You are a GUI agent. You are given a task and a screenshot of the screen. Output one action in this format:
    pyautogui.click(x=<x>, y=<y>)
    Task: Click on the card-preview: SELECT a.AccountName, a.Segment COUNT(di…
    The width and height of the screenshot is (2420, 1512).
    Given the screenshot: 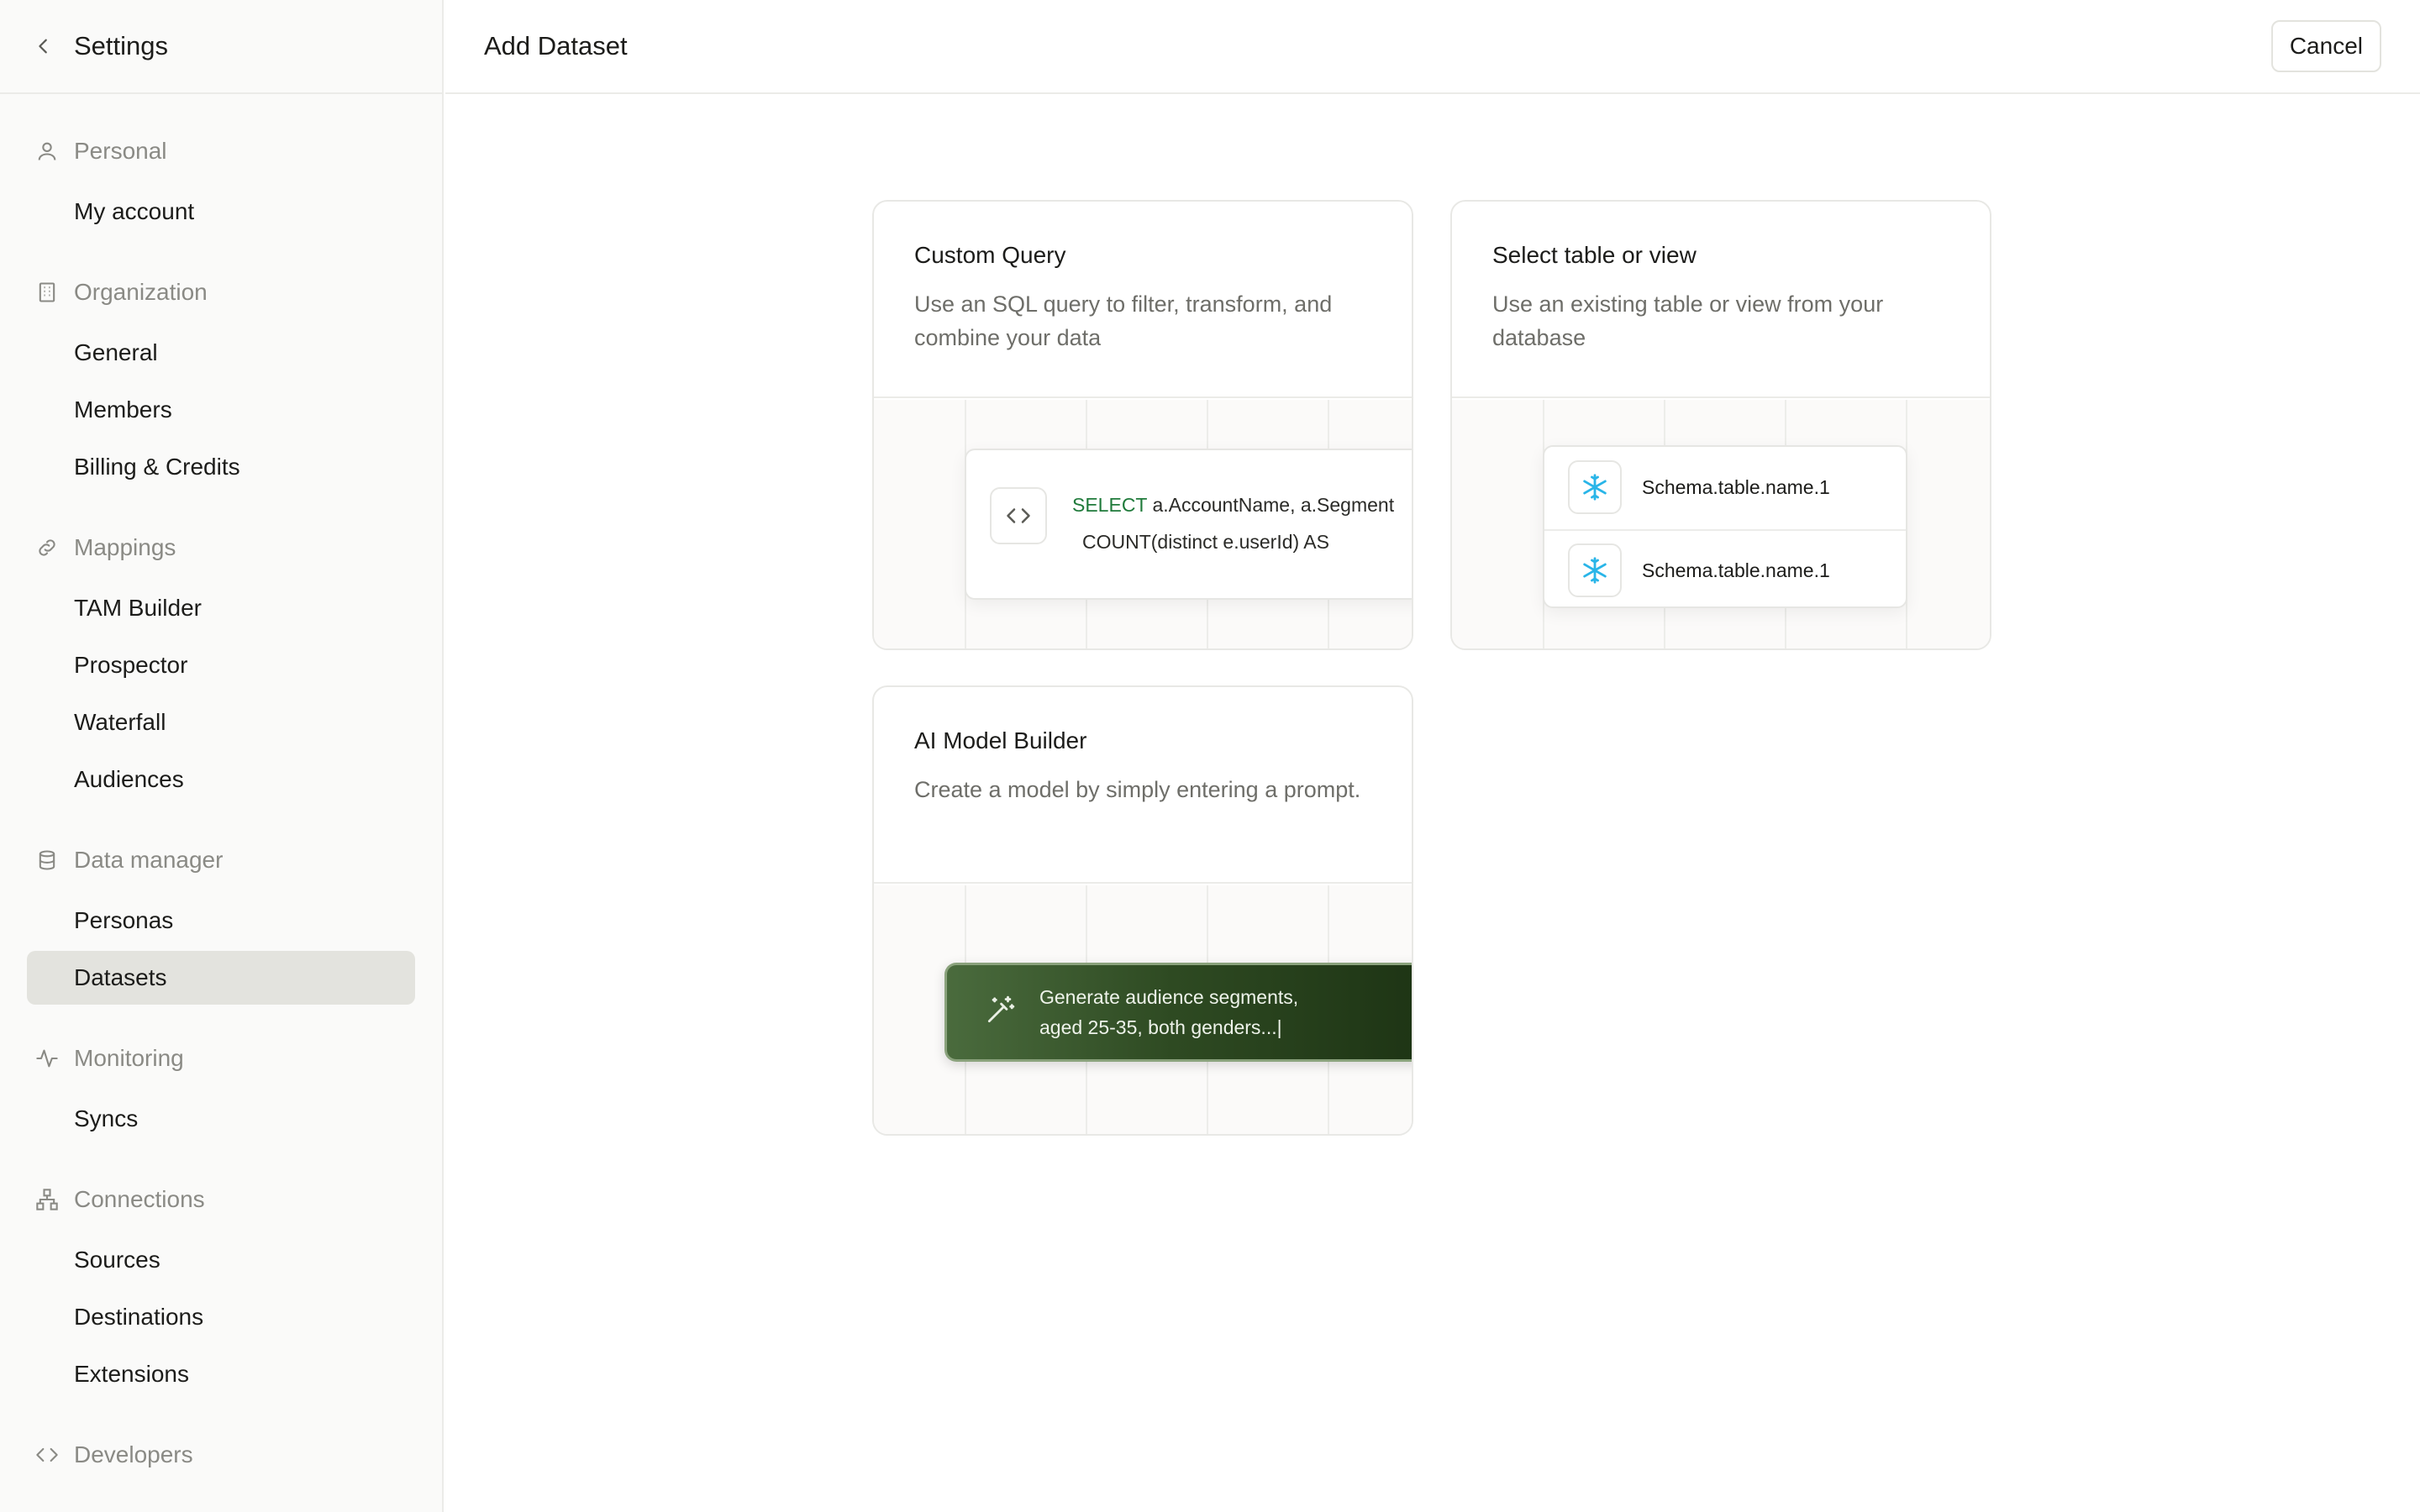 What is the action you would take?
    pyautogui.click(x=1143, y=524)
    